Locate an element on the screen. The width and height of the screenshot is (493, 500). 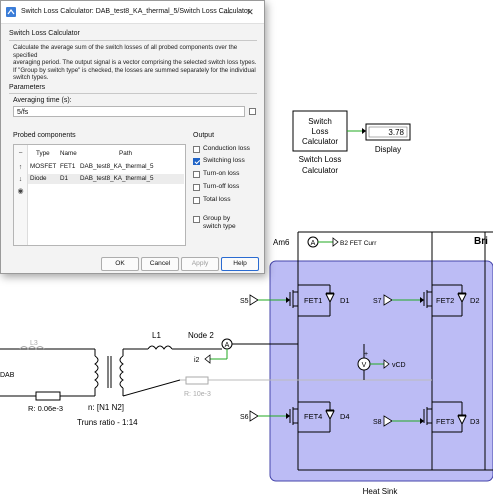
b2-flag is located at coordinates (335, 242).